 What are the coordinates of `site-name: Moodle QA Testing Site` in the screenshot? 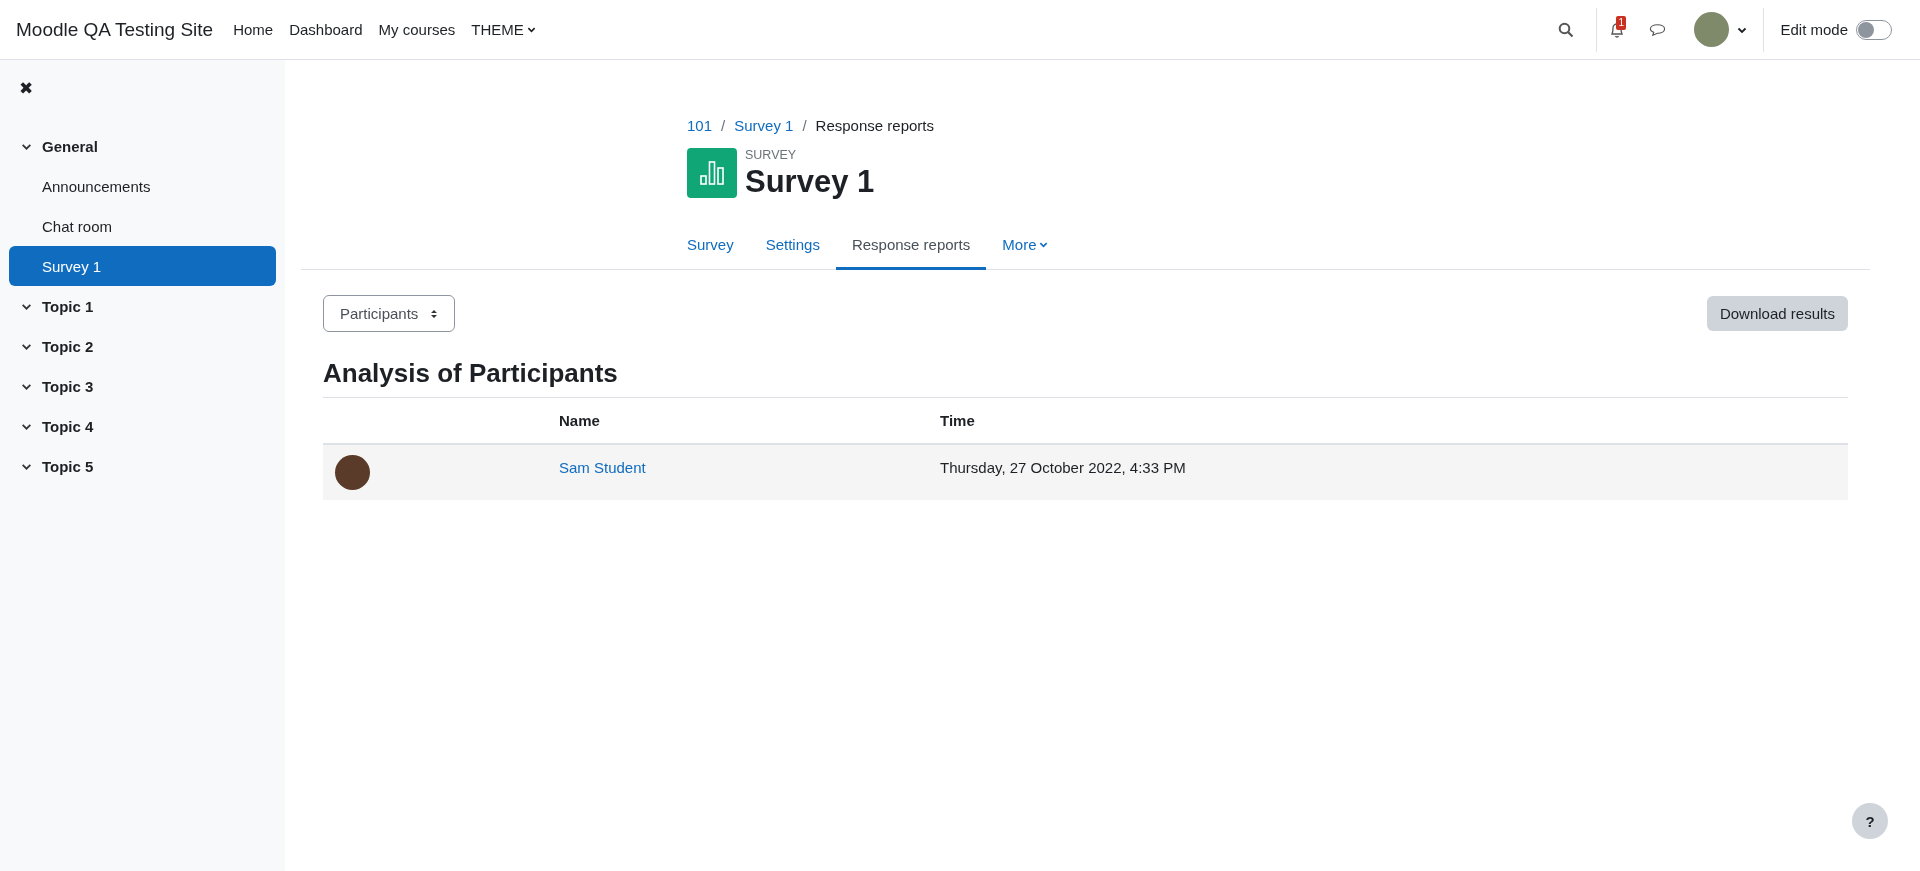 It's located at (115, 29).